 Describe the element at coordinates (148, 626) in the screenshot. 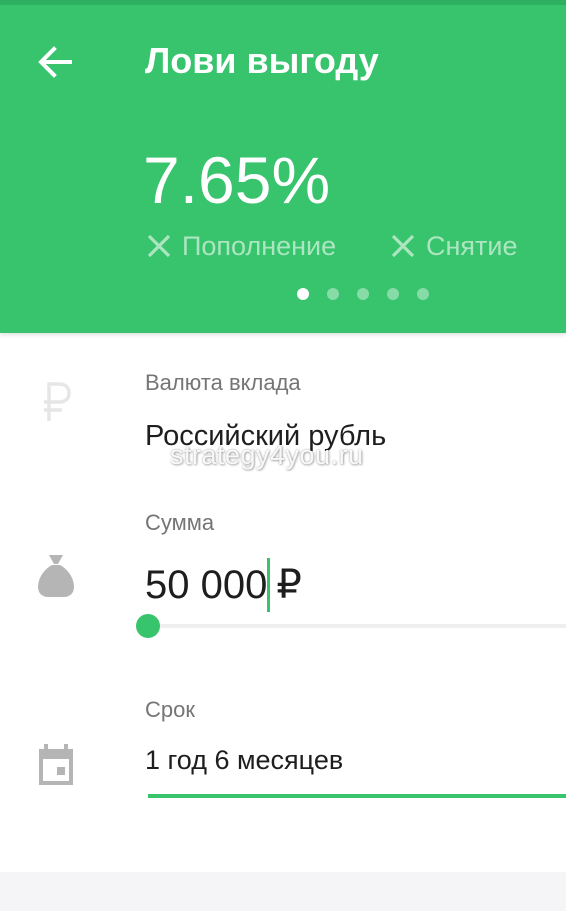

I see `amount-slider-thumb` at that location.